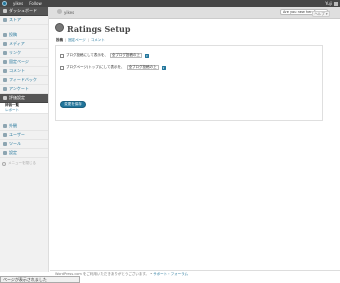  I want to click on blog-front-checkbox, so click(62, 67).